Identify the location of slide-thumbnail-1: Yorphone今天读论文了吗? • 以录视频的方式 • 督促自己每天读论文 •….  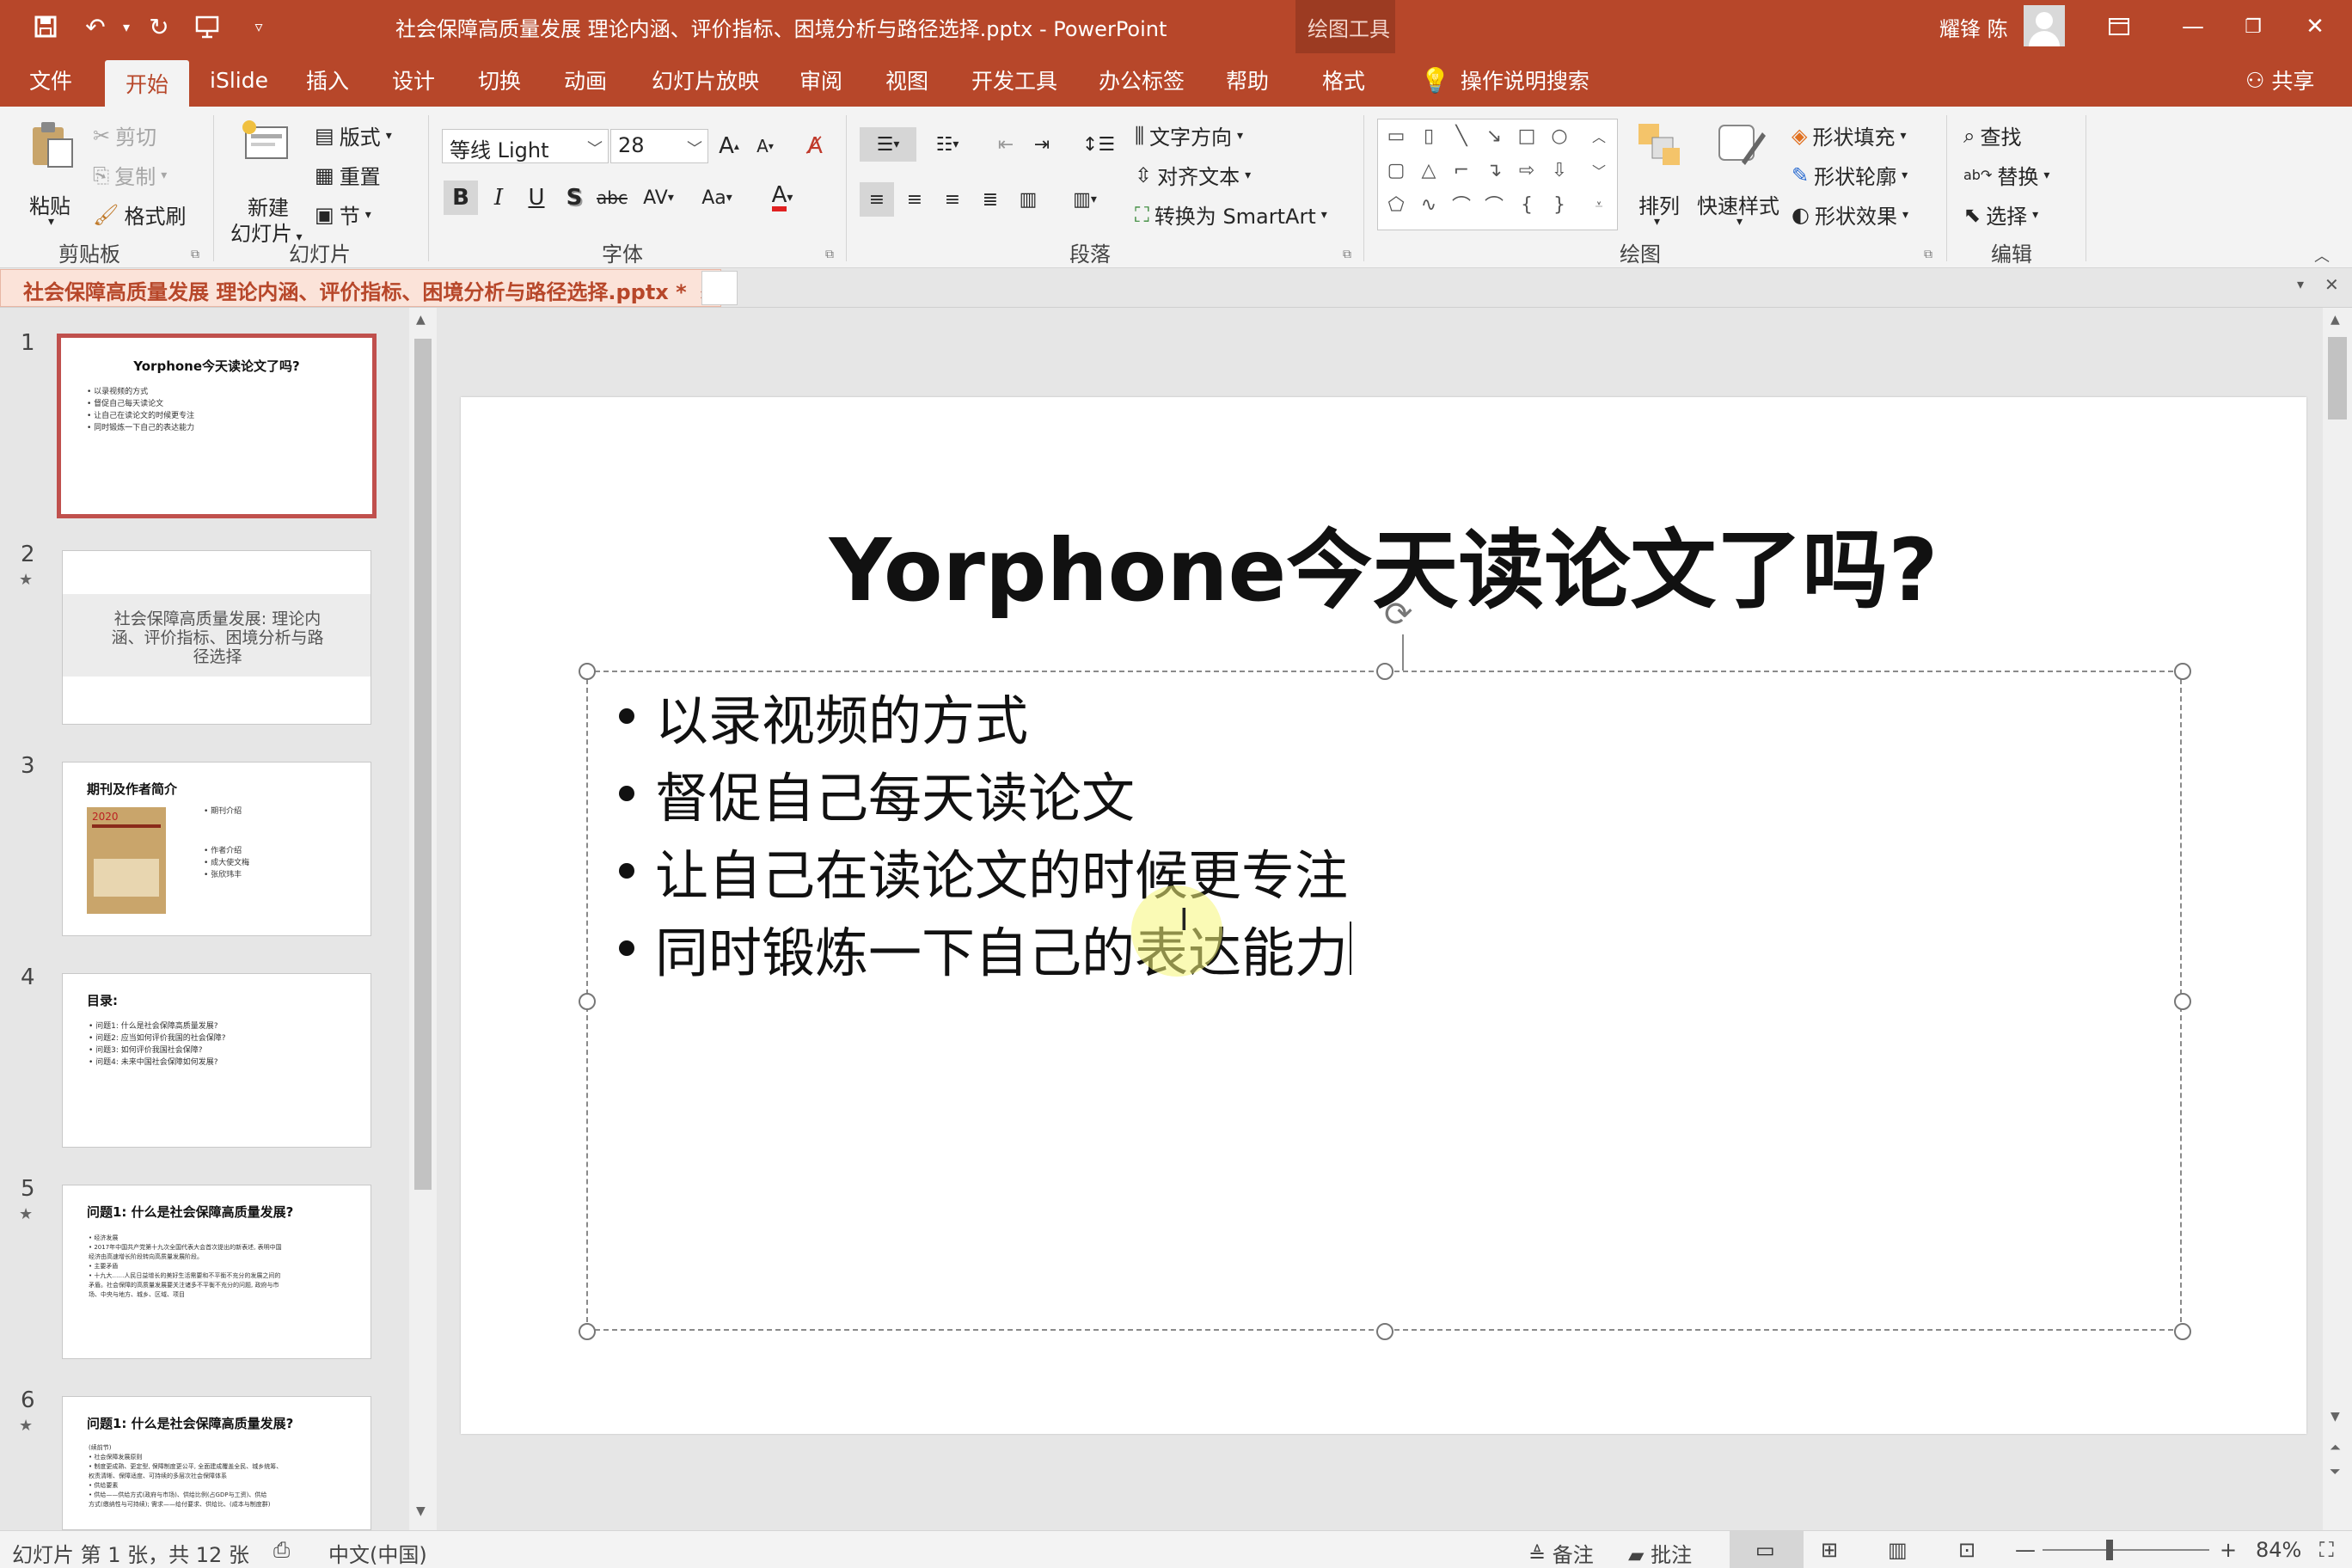
(217, 426).